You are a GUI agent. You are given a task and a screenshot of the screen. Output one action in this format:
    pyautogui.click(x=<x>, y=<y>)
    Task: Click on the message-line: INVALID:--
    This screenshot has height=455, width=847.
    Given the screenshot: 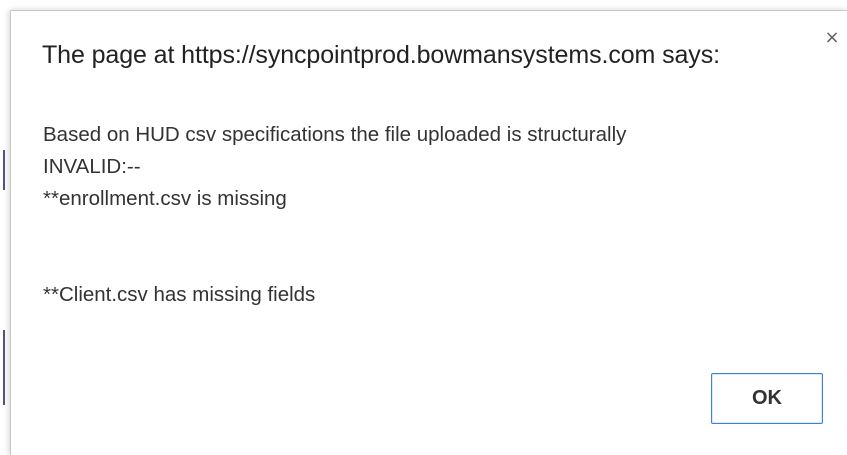 What is the action you would take?
    pyautogui.click(x=92, y=166)
    